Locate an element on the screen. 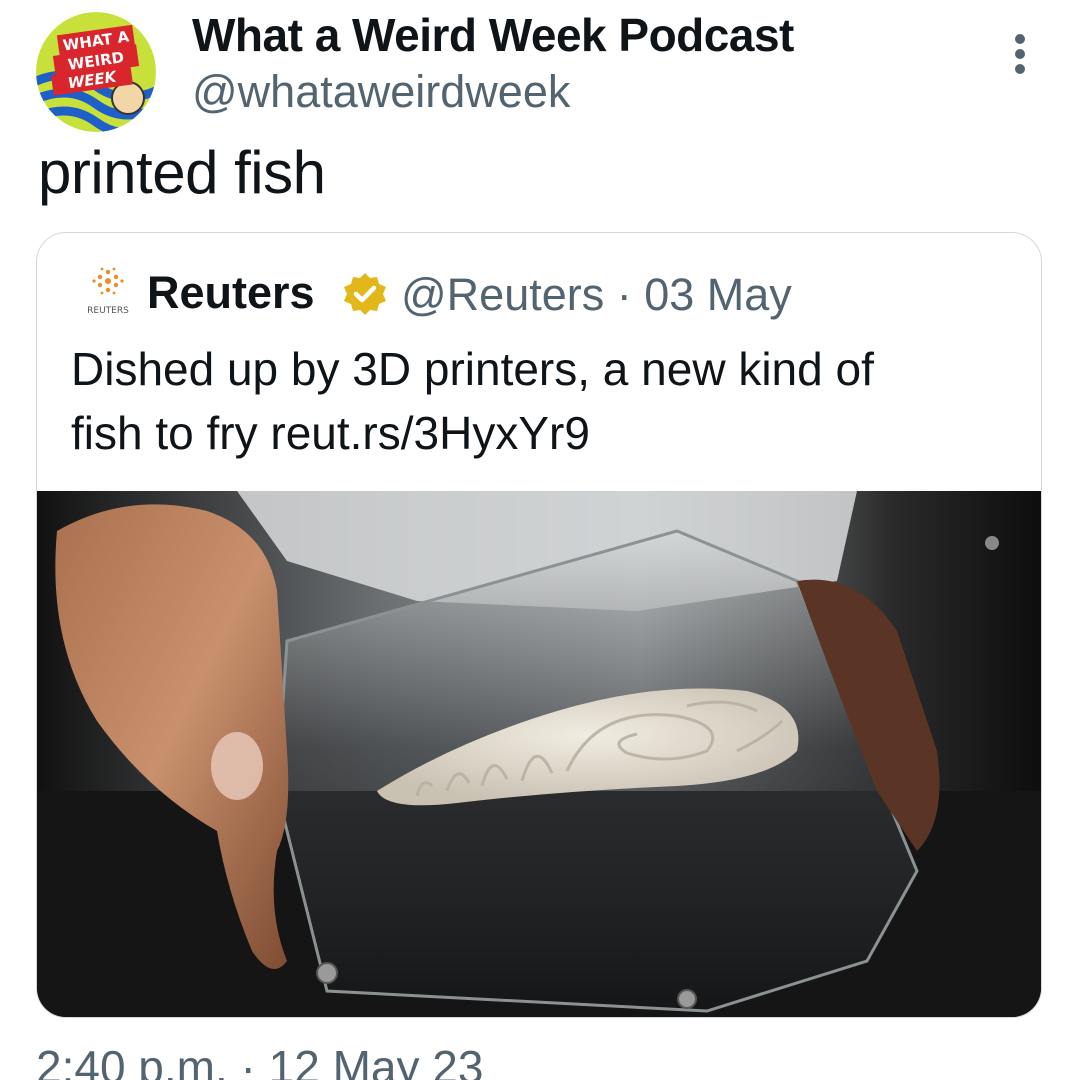 The image size is (1080, 1080). quoted-handle-date: @Reuters · 03 May is located at coordinates (596, 294).